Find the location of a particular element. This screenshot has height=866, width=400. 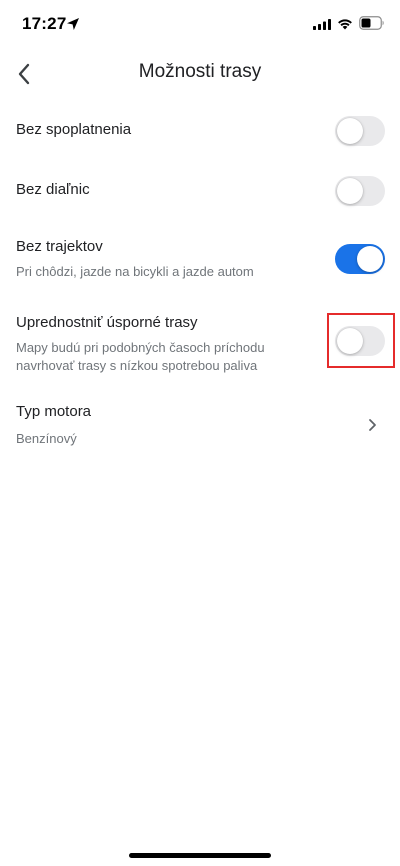

option-avoid-highways: Bez diaľnic is located at coordinates (200, 192).